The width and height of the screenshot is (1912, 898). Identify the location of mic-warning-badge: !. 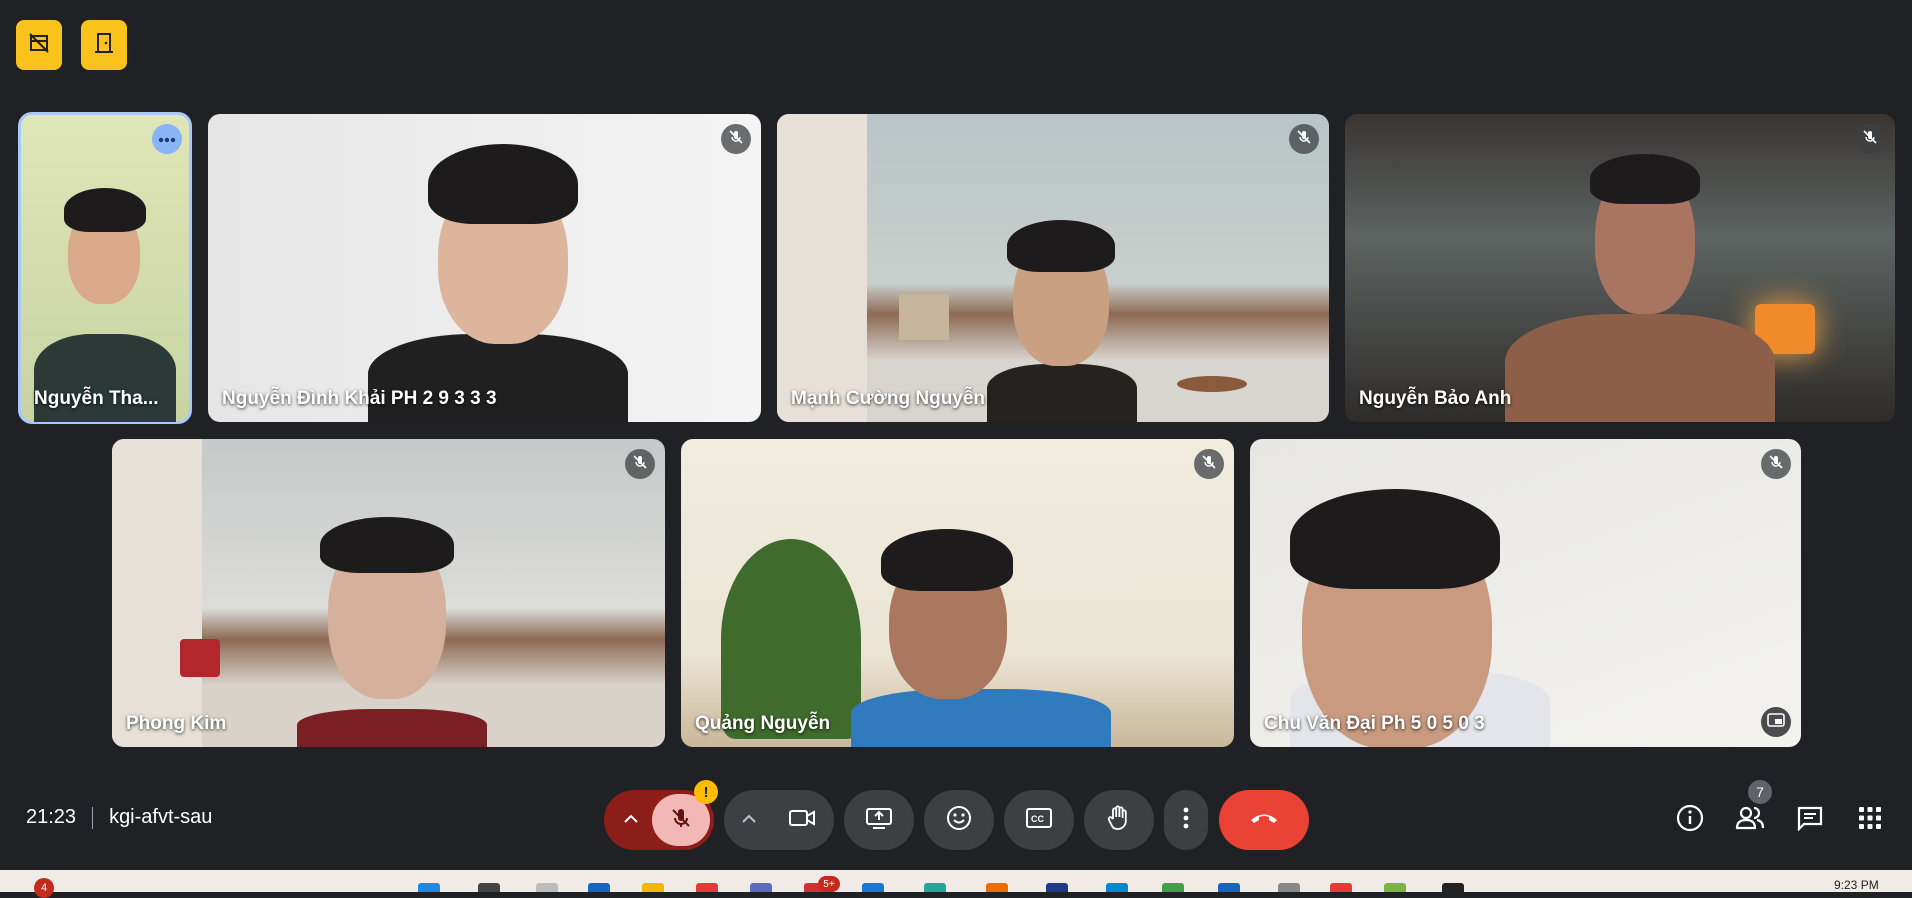
(706, 792).